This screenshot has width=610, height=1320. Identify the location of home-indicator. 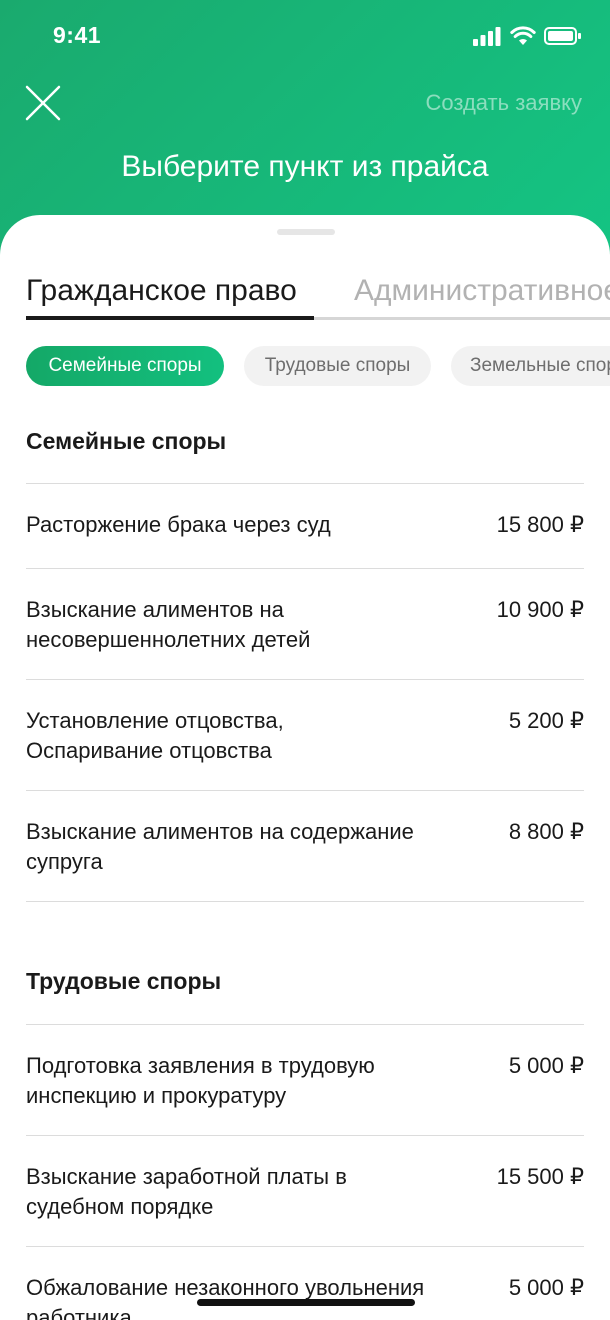
(306, 1302).